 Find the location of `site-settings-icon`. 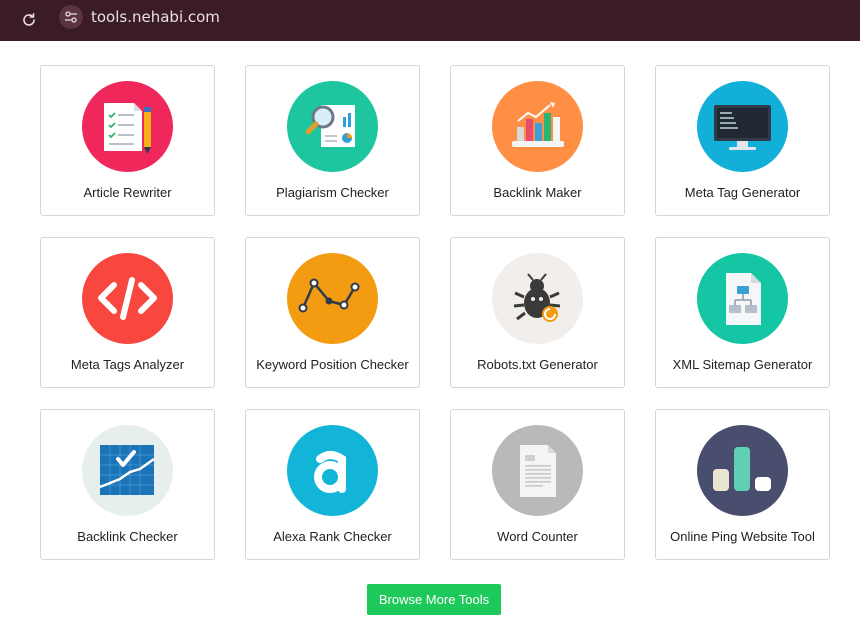

site-settings-icon is located at coordinates (71, 17).